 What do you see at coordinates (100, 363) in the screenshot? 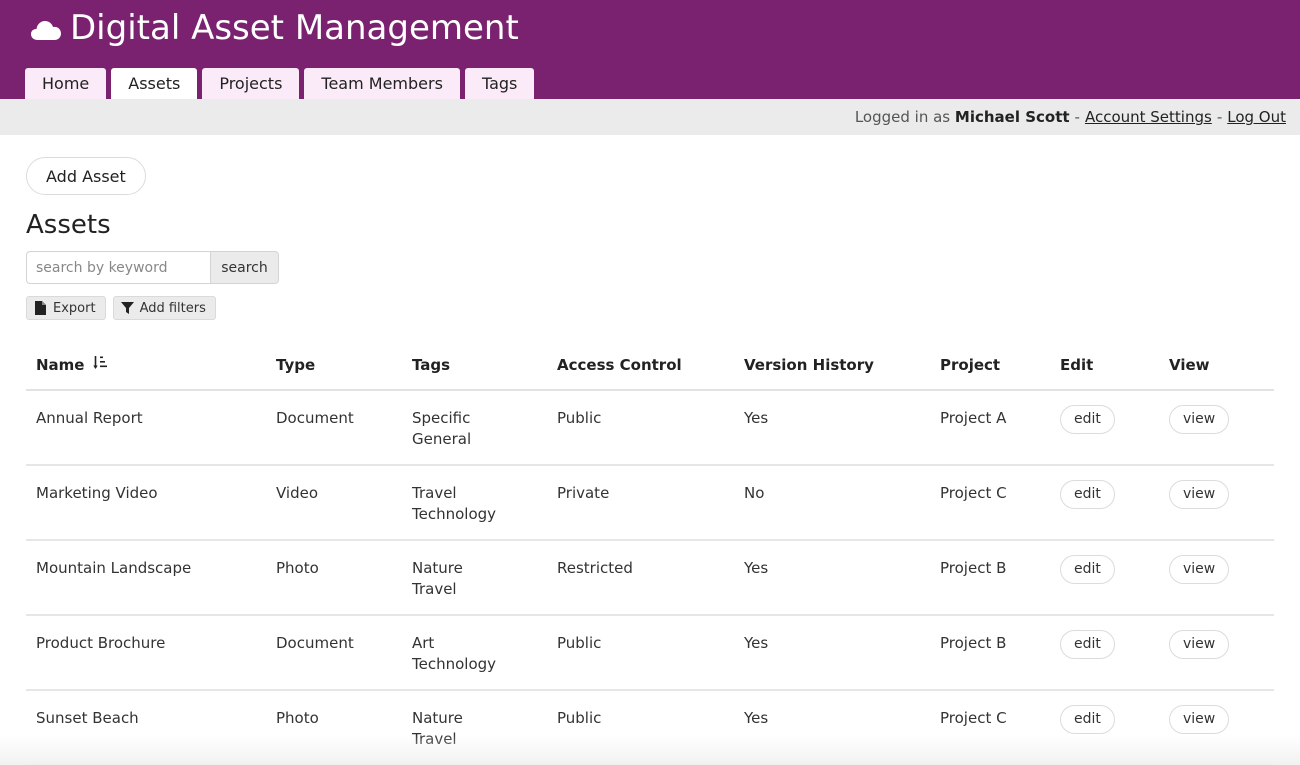
I see `sort-ascending-icon` at bounding box center [100, 363].